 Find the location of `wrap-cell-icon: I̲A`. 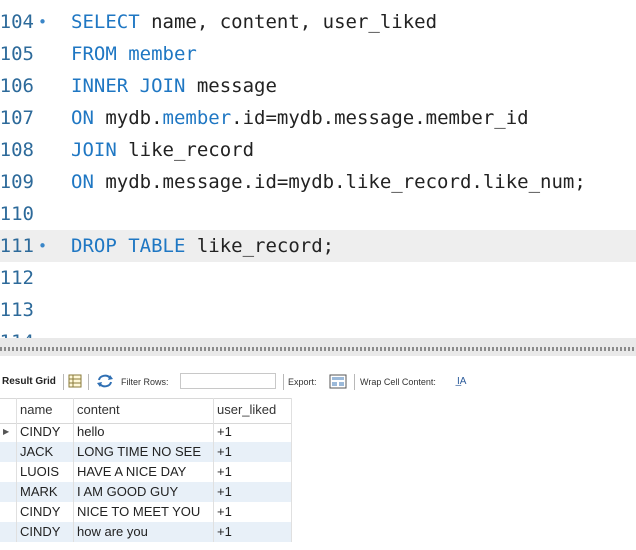

wrap-cell-icon: I̲A is located at coordinates (461, 382).